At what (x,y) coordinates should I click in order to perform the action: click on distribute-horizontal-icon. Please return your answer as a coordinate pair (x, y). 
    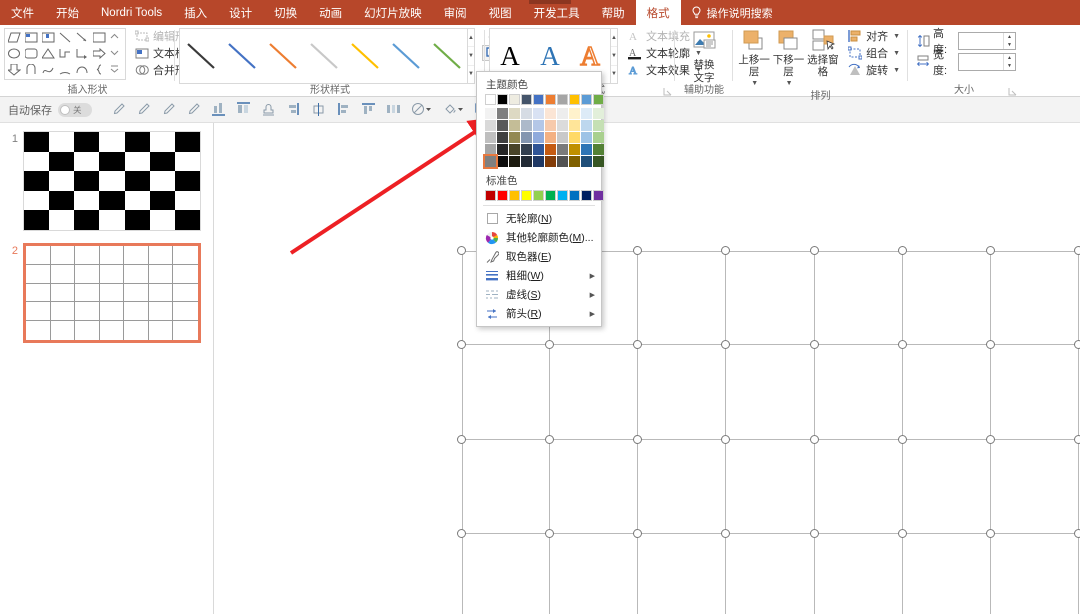
    Looking at the image, I should click on (393, 110).